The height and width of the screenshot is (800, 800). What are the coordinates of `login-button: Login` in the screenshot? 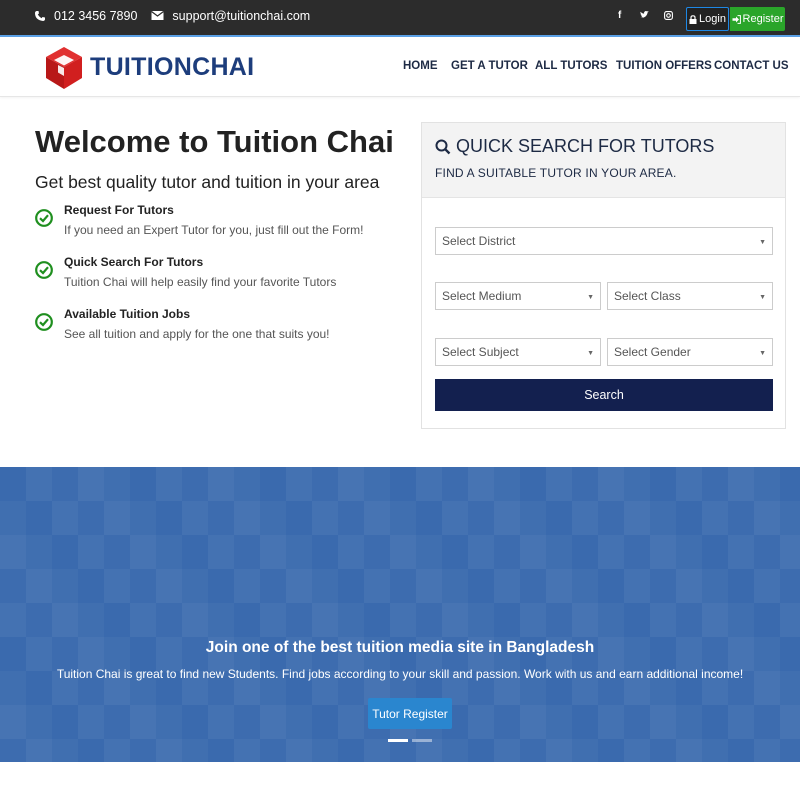 It's located at (707, 19).